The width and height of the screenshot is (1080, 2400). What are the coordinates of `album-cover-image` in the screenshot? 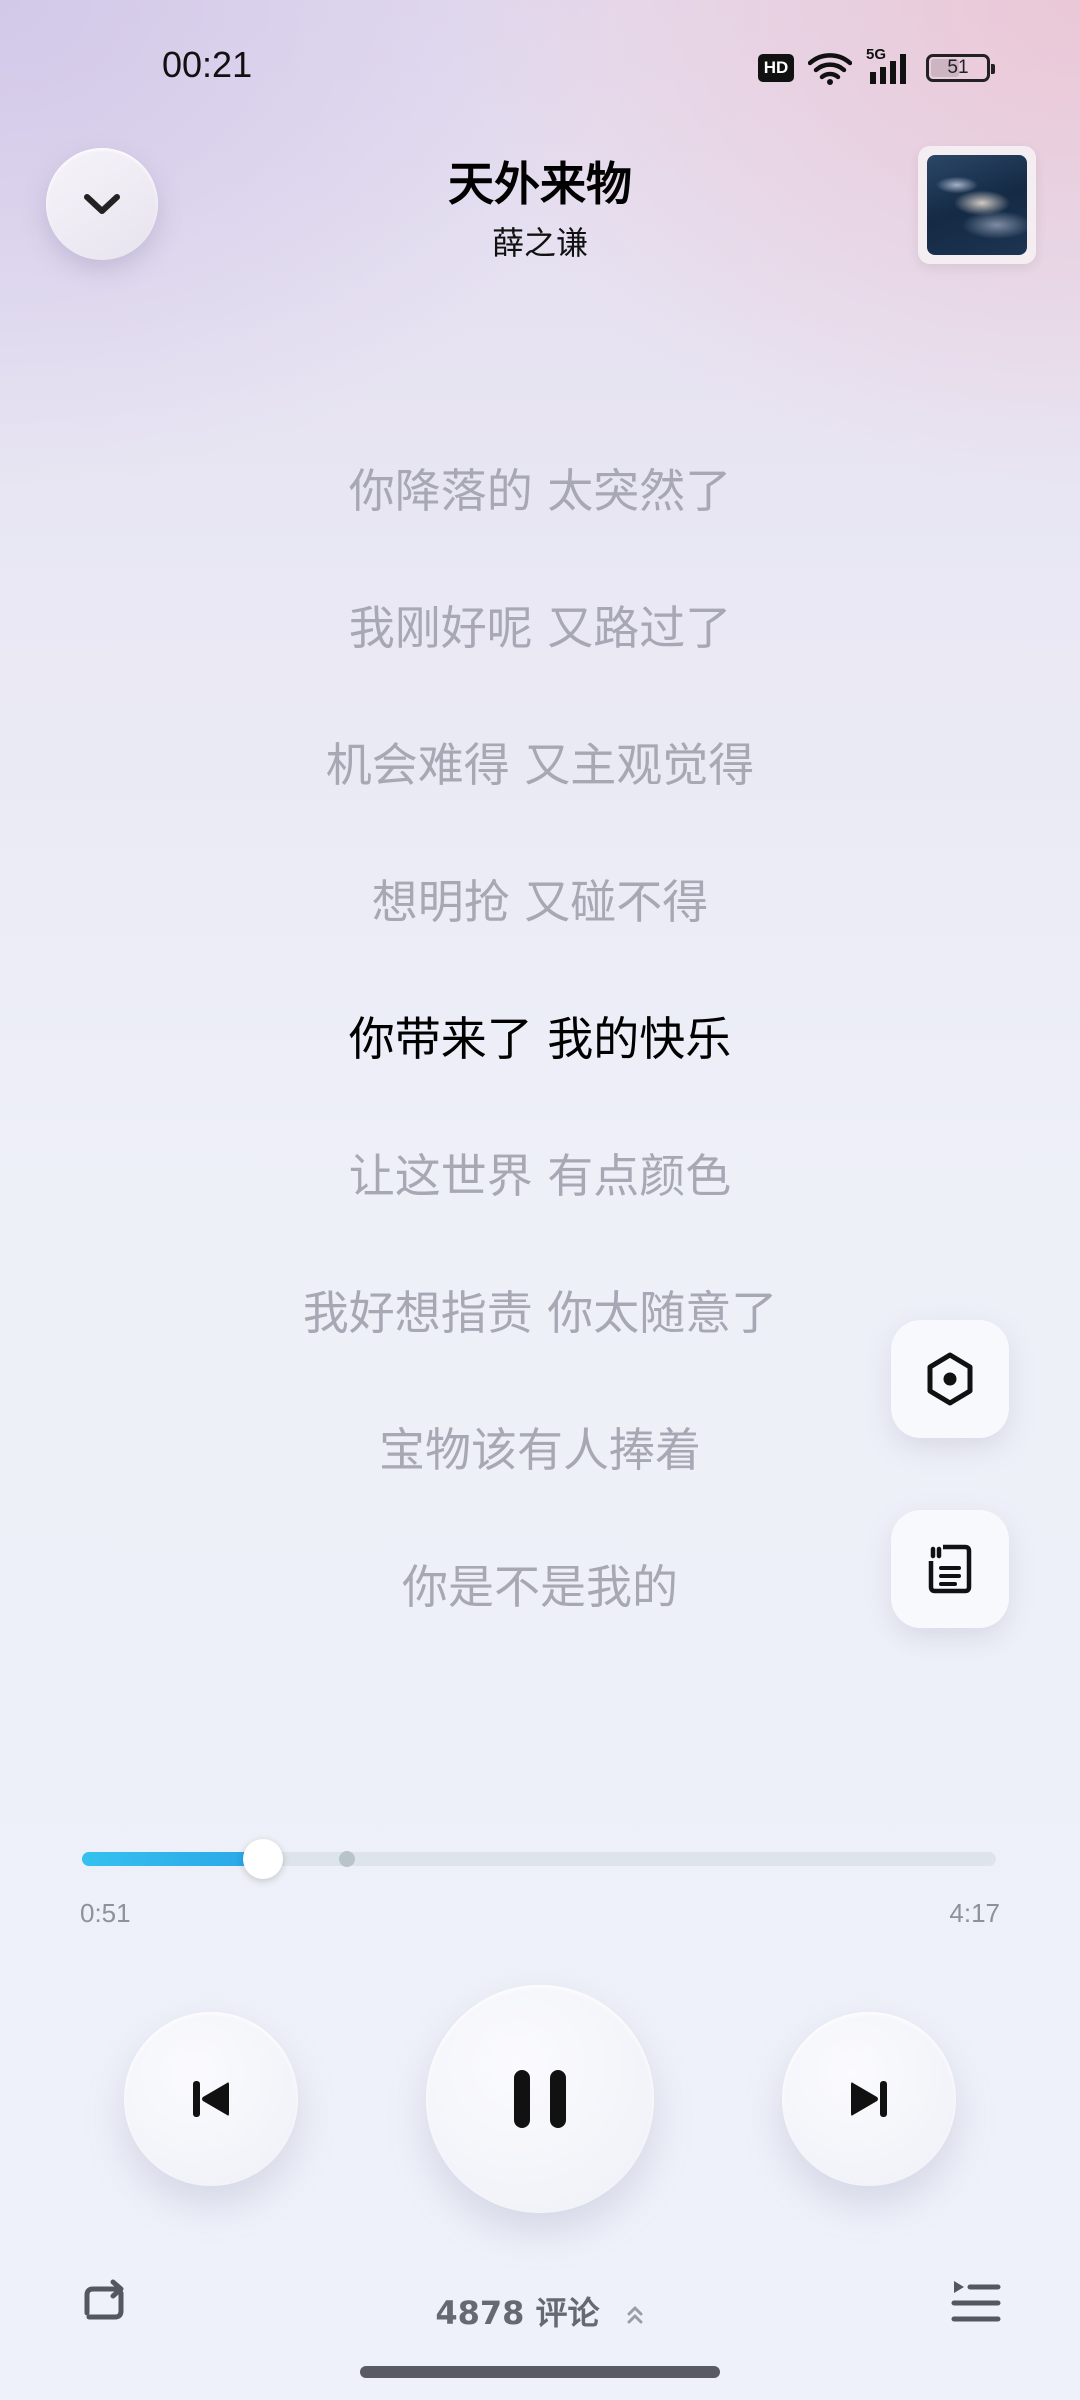 It's located at (977, 205).